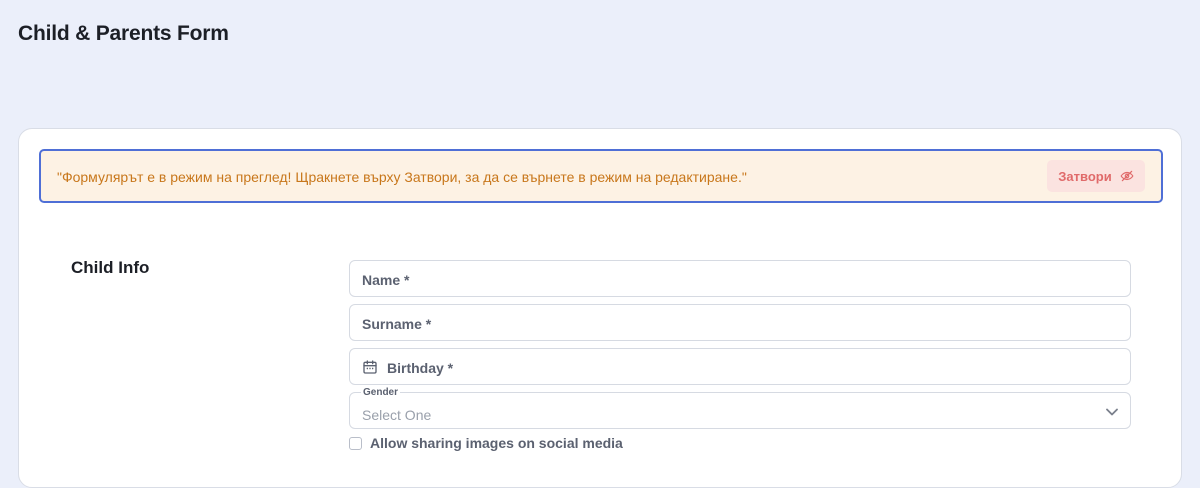 The height and width of the screenshot is (488, 1200). What do you see at coordinates (740, 366) in the screenshot?
I see `birthday-field: Birthday *` at bounding box center [740, 366].